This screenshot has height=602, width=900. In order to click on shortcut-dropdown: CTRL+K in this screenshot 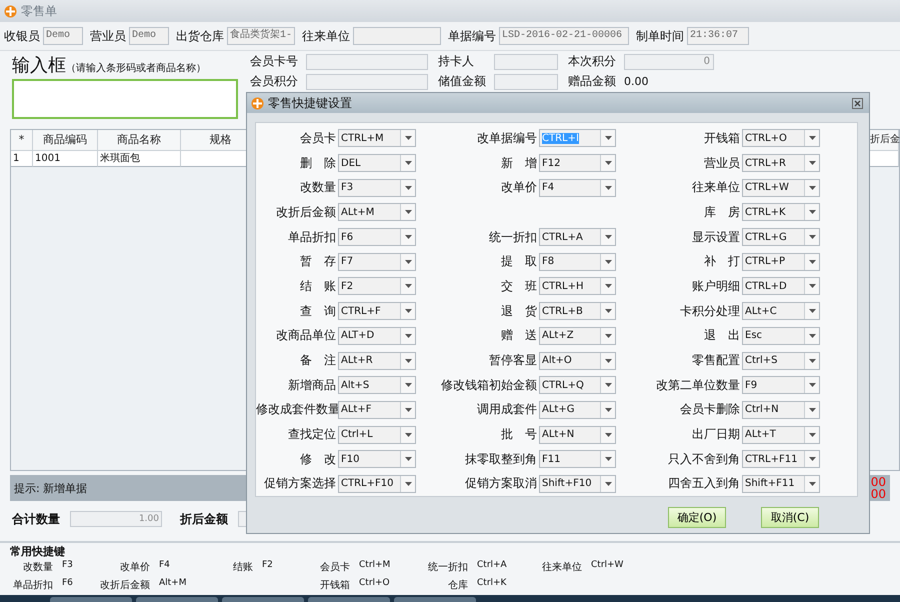, I will do `click(781, 212)`.